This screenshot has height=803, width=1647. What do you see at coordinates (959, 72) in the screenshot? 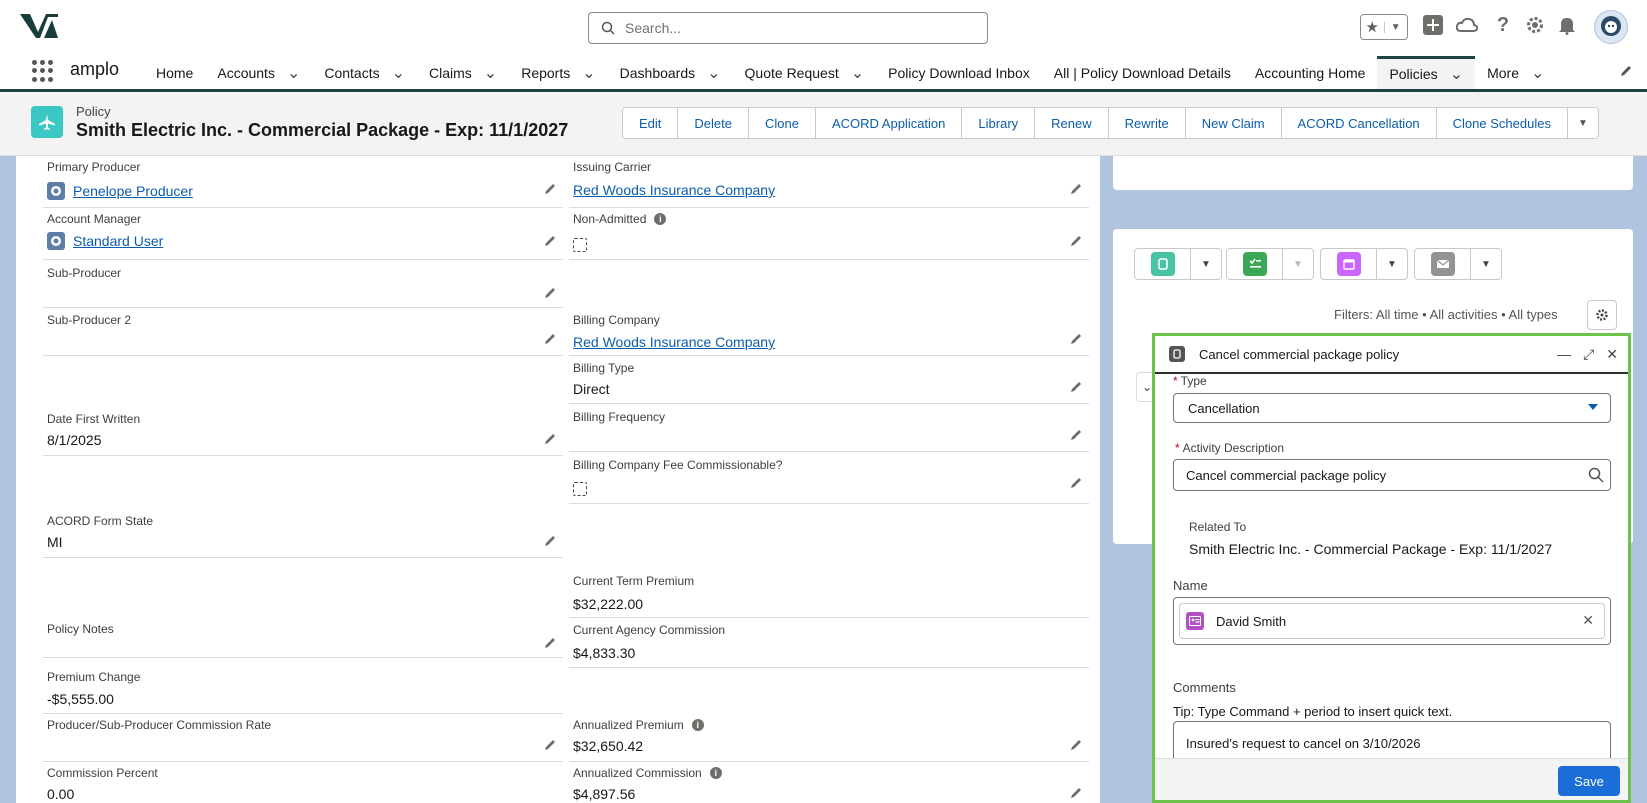
I see `nav-item-policy-download-inbox: Policy Download Inbox` at bounding box center [959, 72].